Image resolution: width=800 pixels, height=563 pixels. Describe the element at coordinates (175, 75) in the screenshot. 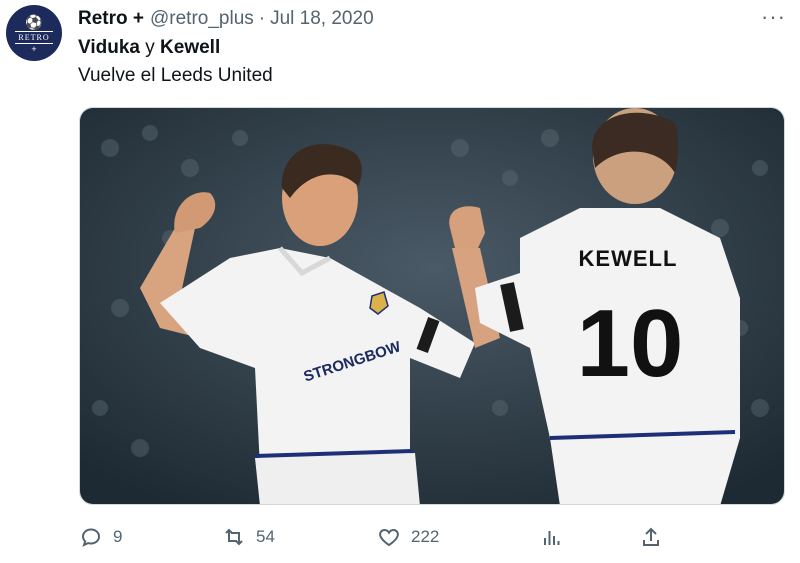

I see `tweet-text-line2: Vuelve el Leeds United` at that location.